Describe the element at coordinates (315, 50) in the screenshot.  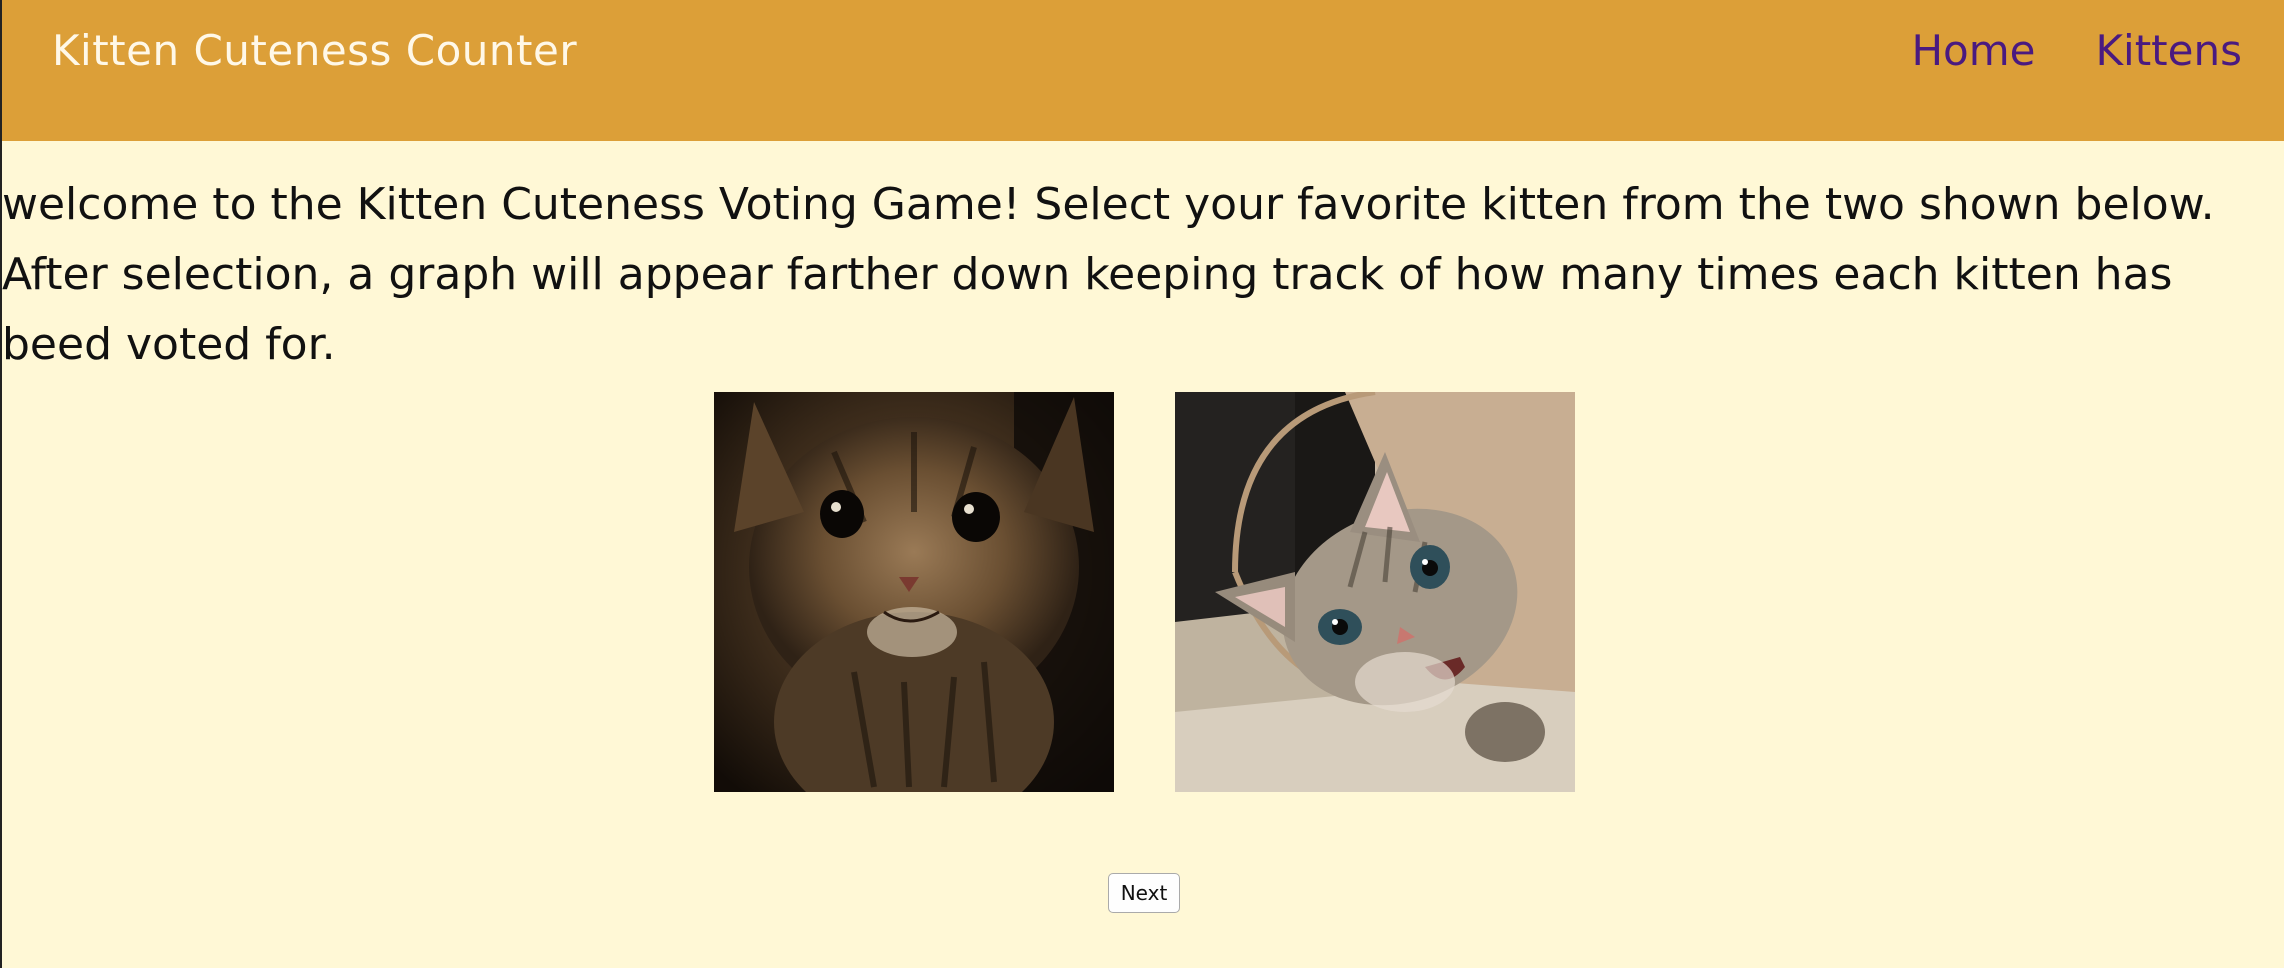
I see `site-title: Kitten Cuteness Counter` at that location.